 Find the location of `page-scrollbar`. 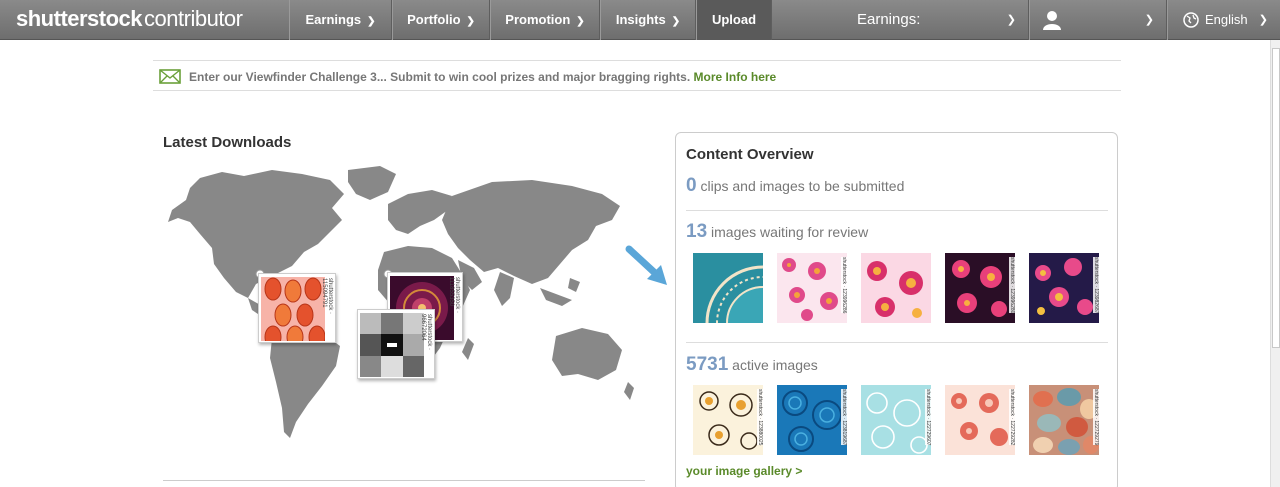

page-scrollbar is located at coordinates (1275, 263).